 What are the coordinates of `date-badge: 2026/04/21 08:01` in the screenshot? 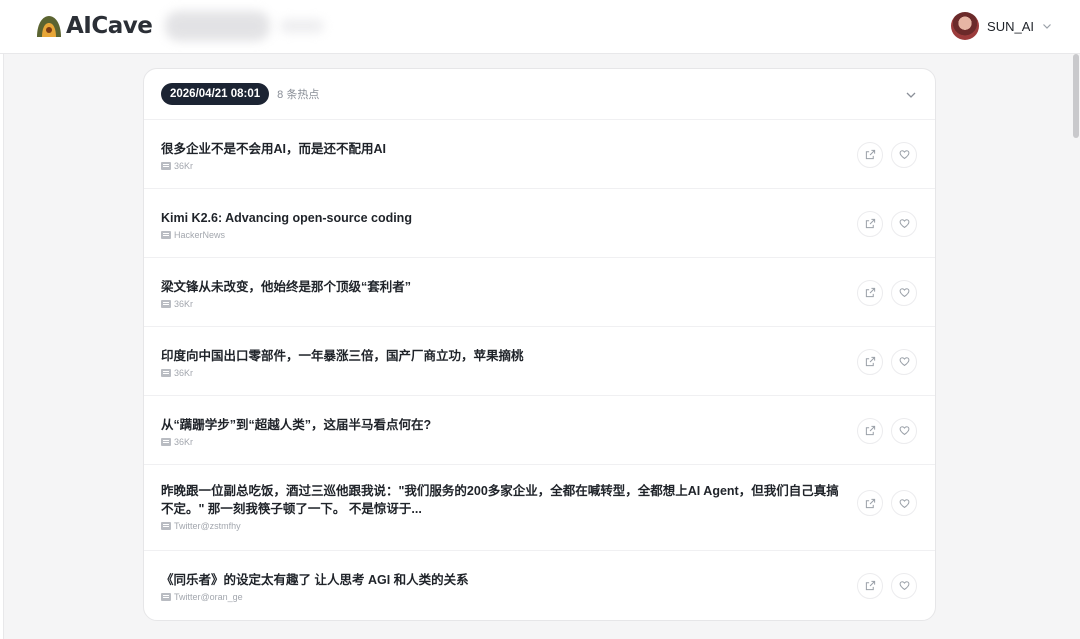 It's located at (215, 94).